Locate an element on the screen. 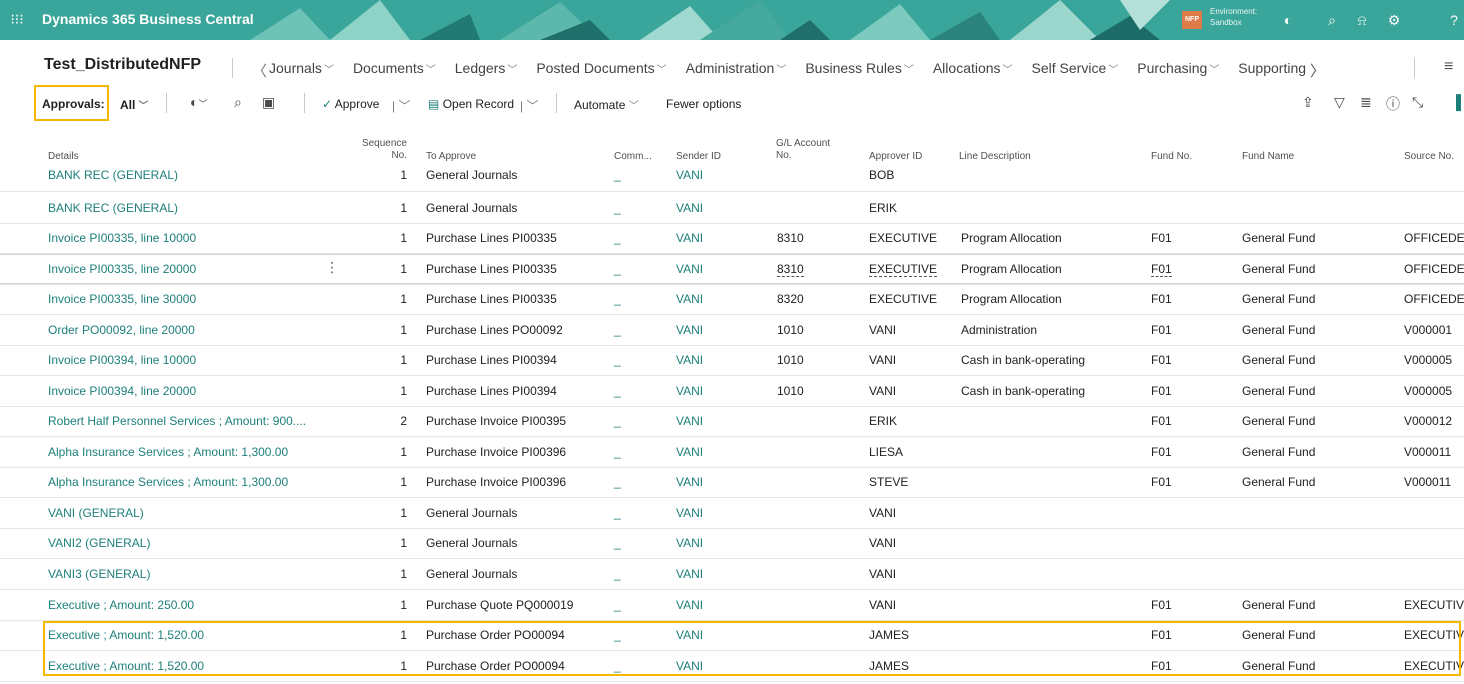 The image size is (1464, 684). nav-self-service: Self Service ﹀ is located at coordinates (1075, 69).